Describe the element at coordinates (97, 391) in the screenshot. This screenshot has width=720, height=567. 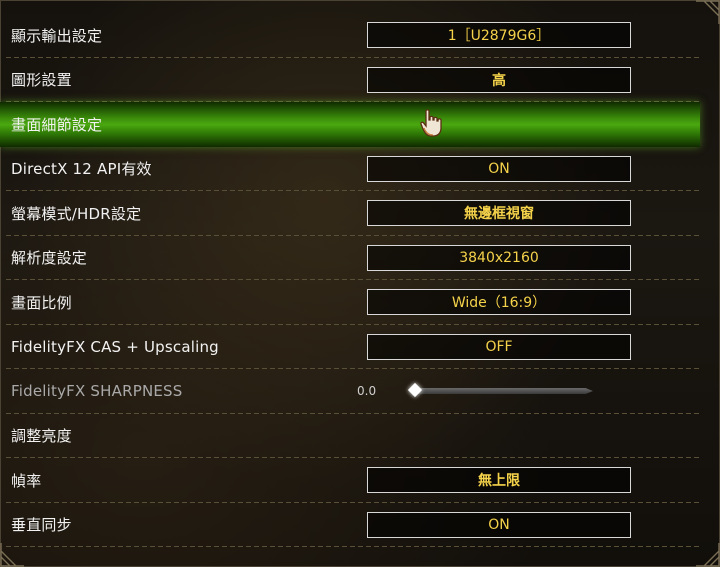
I see `setting-label: FidelityFX SHARPNESS` at that location.